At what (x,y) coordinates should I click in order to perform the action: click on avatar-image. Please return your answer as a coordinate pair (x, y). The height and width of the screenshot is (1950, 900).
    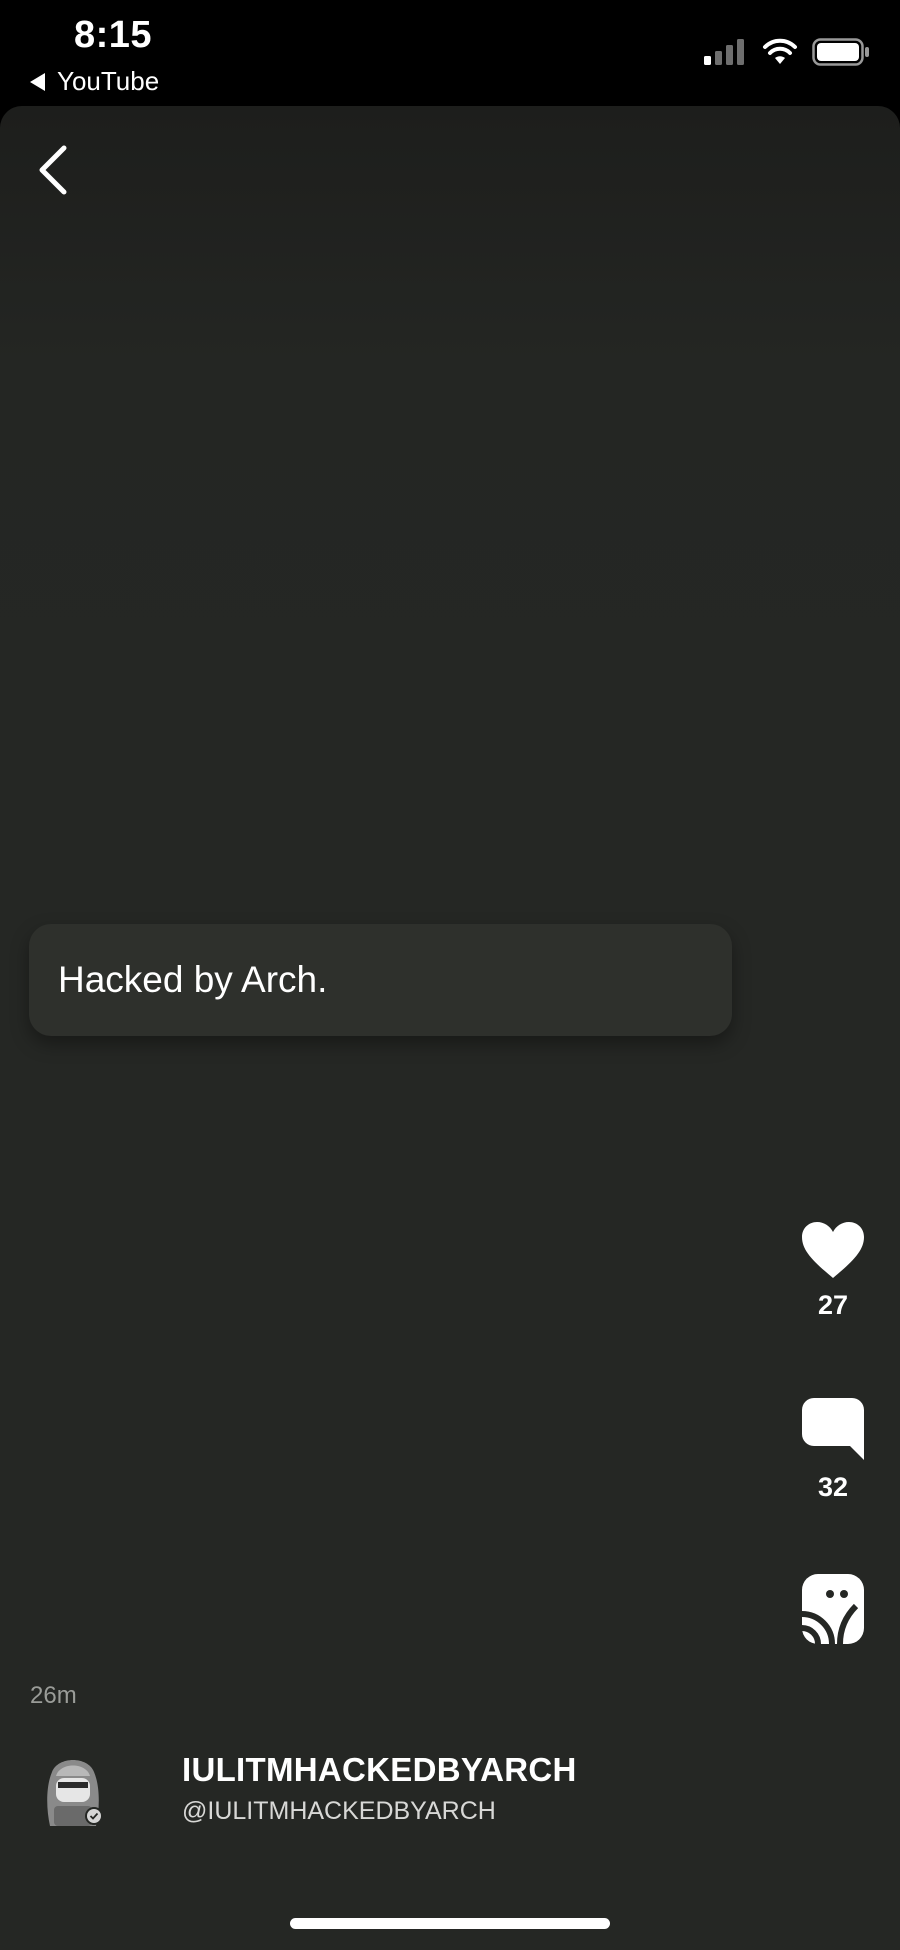
    Looking at the image, I should click on (75, 1793).